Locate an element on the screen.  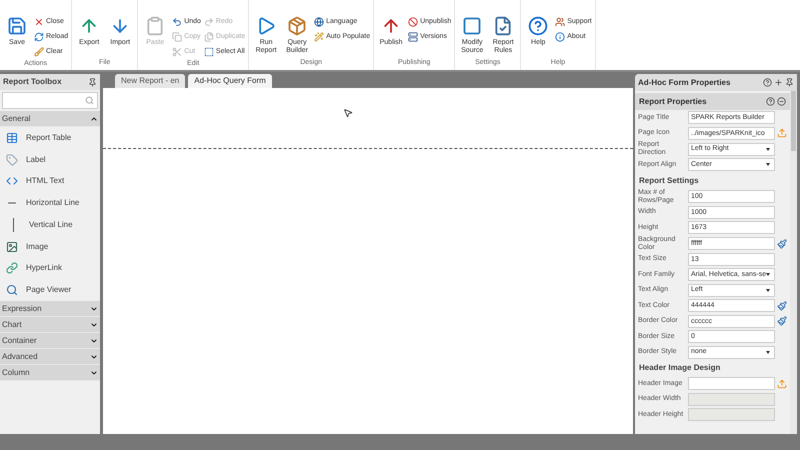
image-icon is located at coordinates (12, 246).